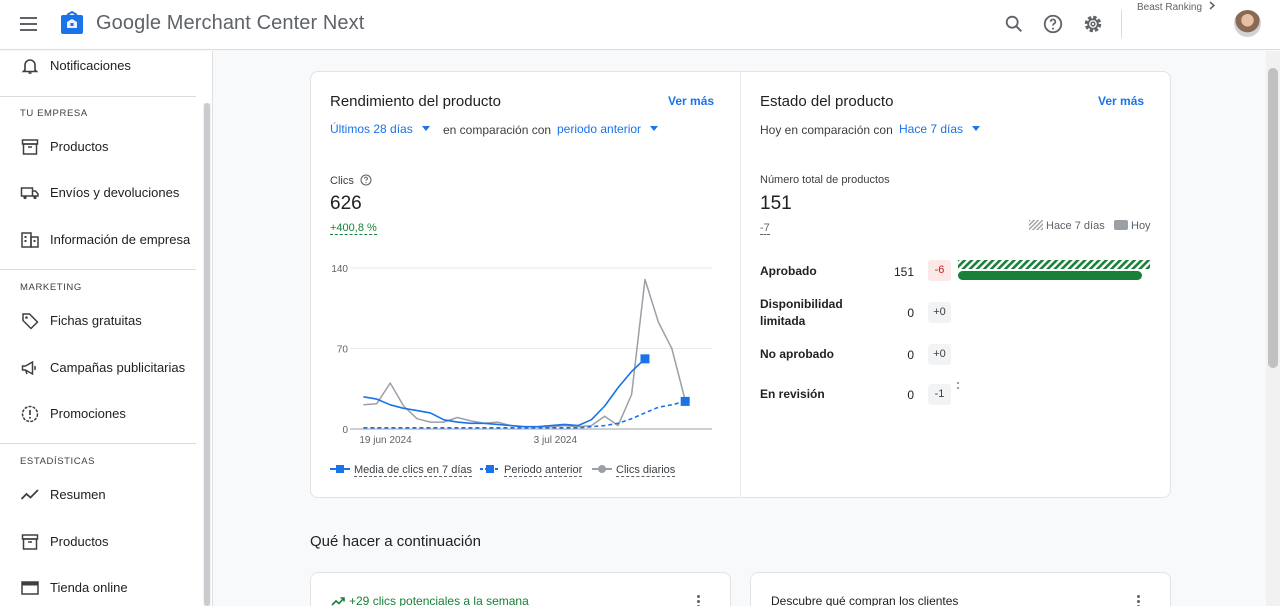 This screenshot has height=606, width=1280. I want to click on sidebar-item-online-store: Tienda online, so click(98, 587).